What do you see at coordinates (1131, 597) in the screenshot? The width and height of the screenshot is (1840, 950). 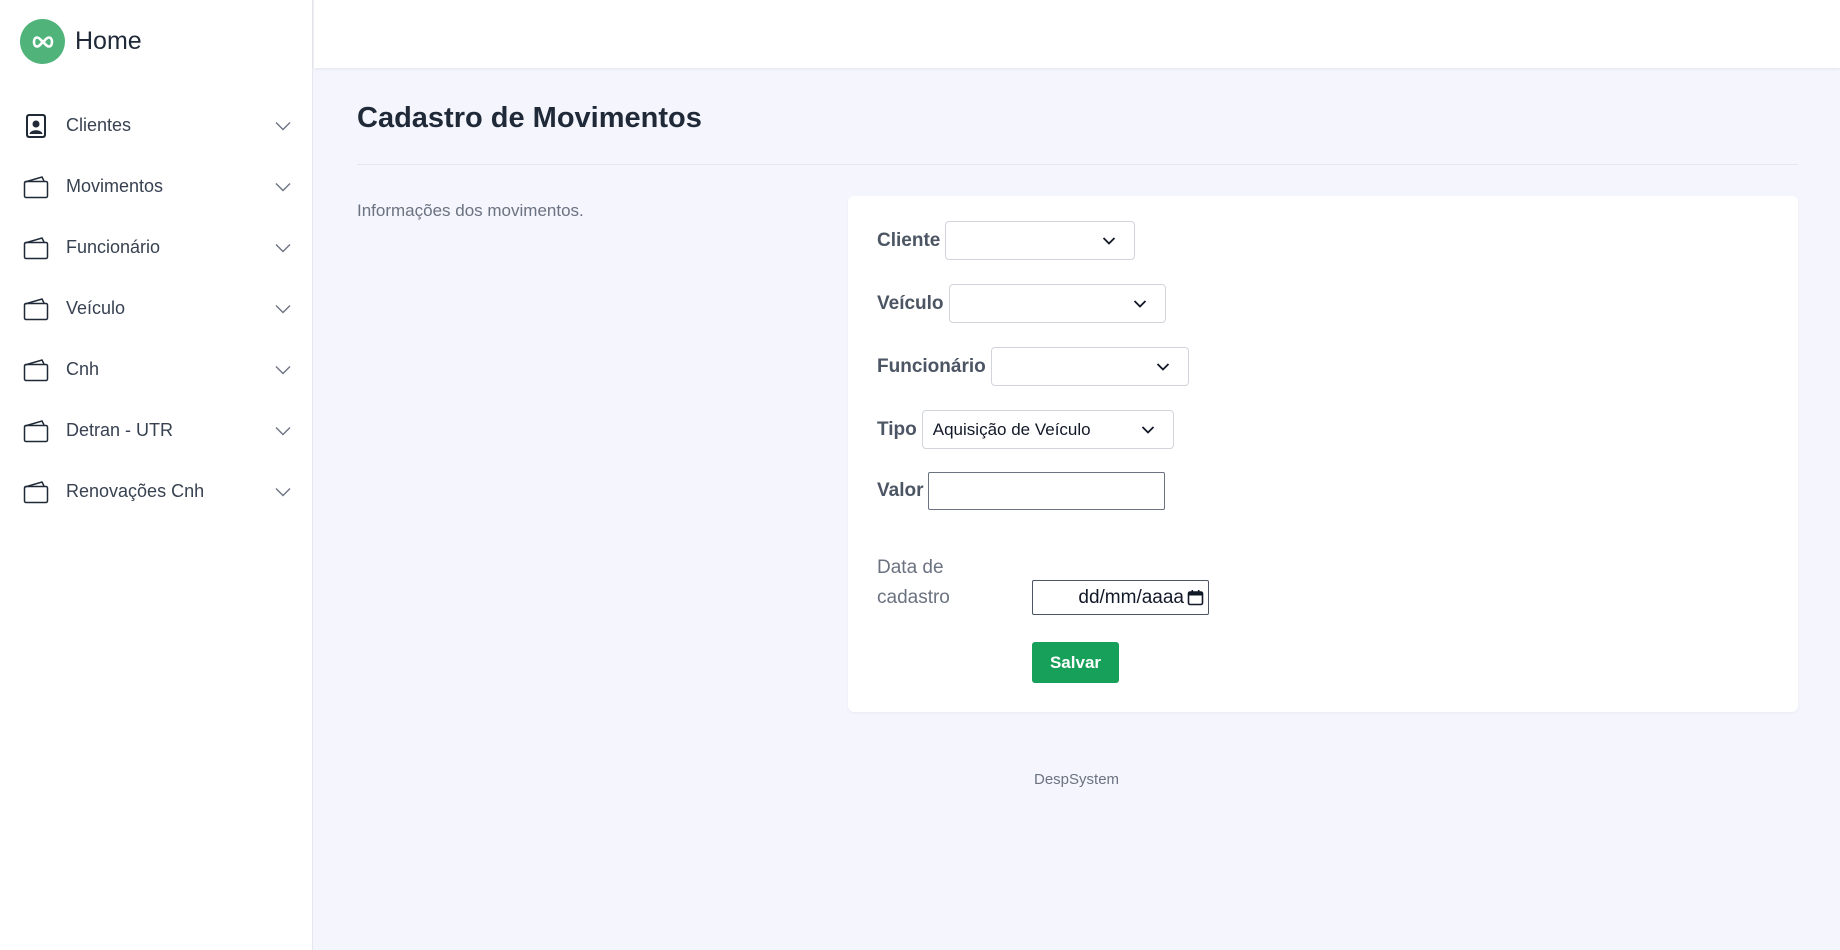 I see `date-placeholder: dd/mm/aaaa` at bounding box center [1131, 597].